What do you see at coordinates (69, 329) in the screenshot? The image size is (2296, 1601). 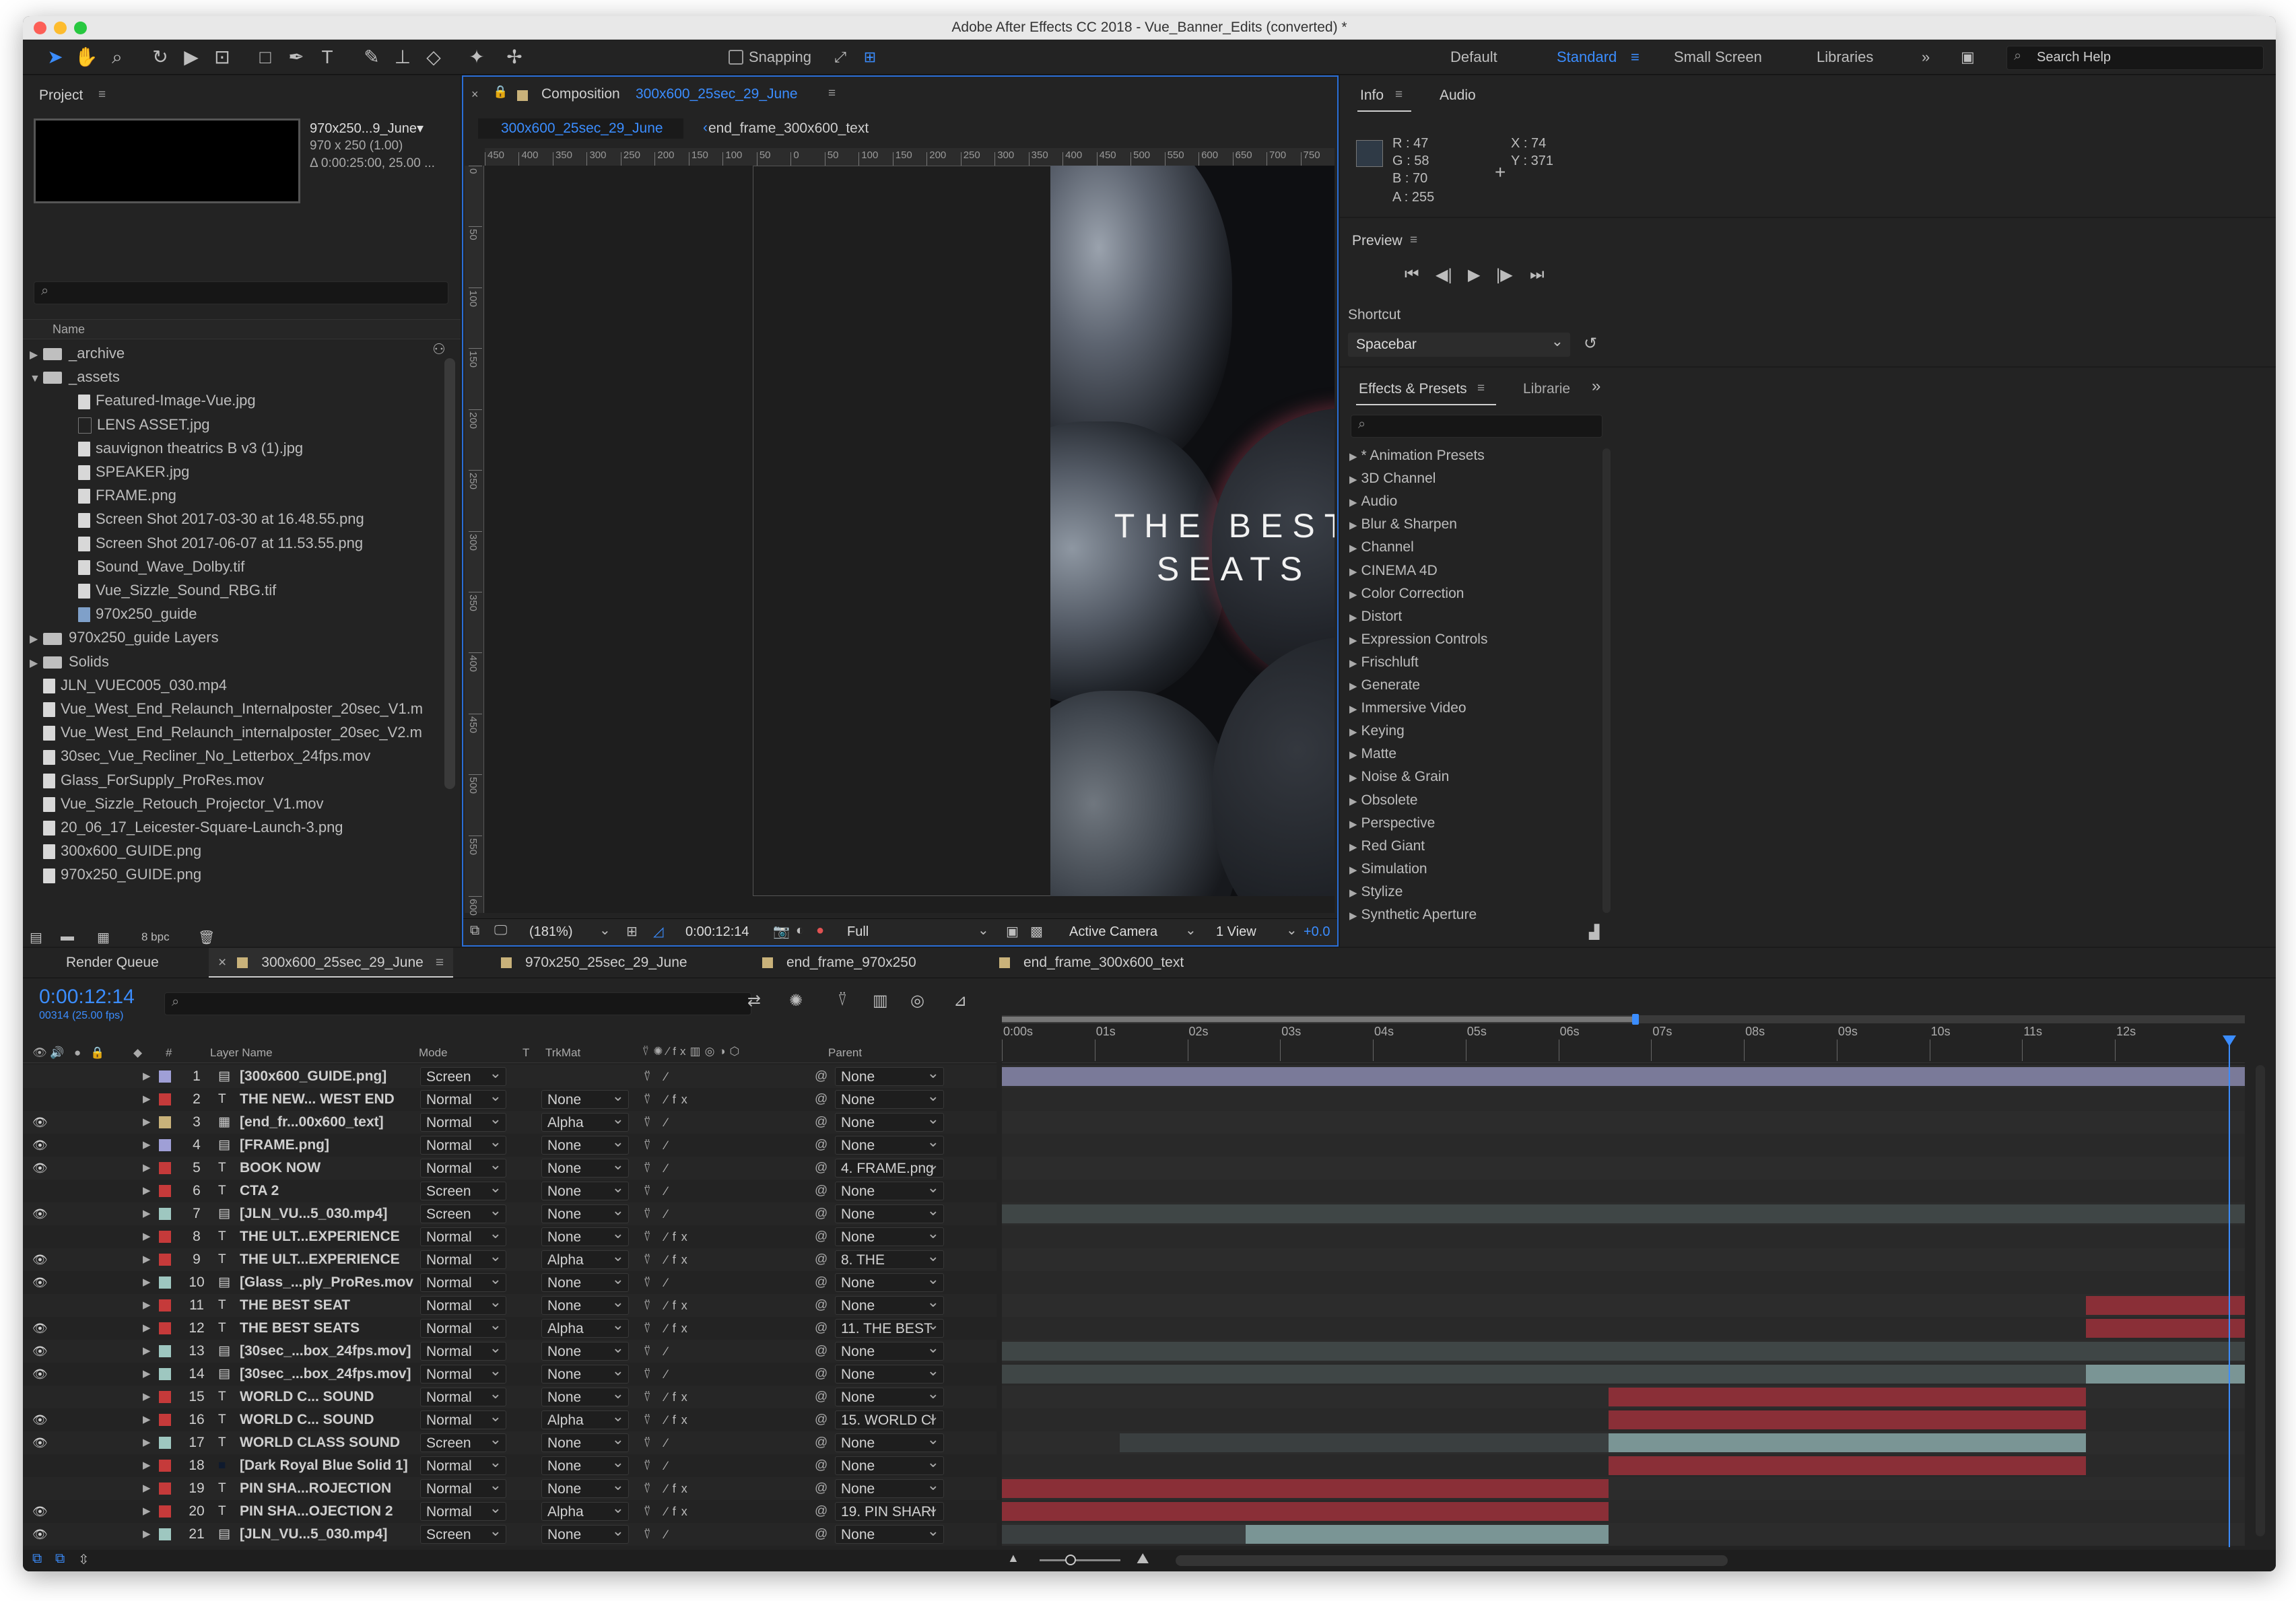 I see `column-name: Name` at bounding box center [69, 329].